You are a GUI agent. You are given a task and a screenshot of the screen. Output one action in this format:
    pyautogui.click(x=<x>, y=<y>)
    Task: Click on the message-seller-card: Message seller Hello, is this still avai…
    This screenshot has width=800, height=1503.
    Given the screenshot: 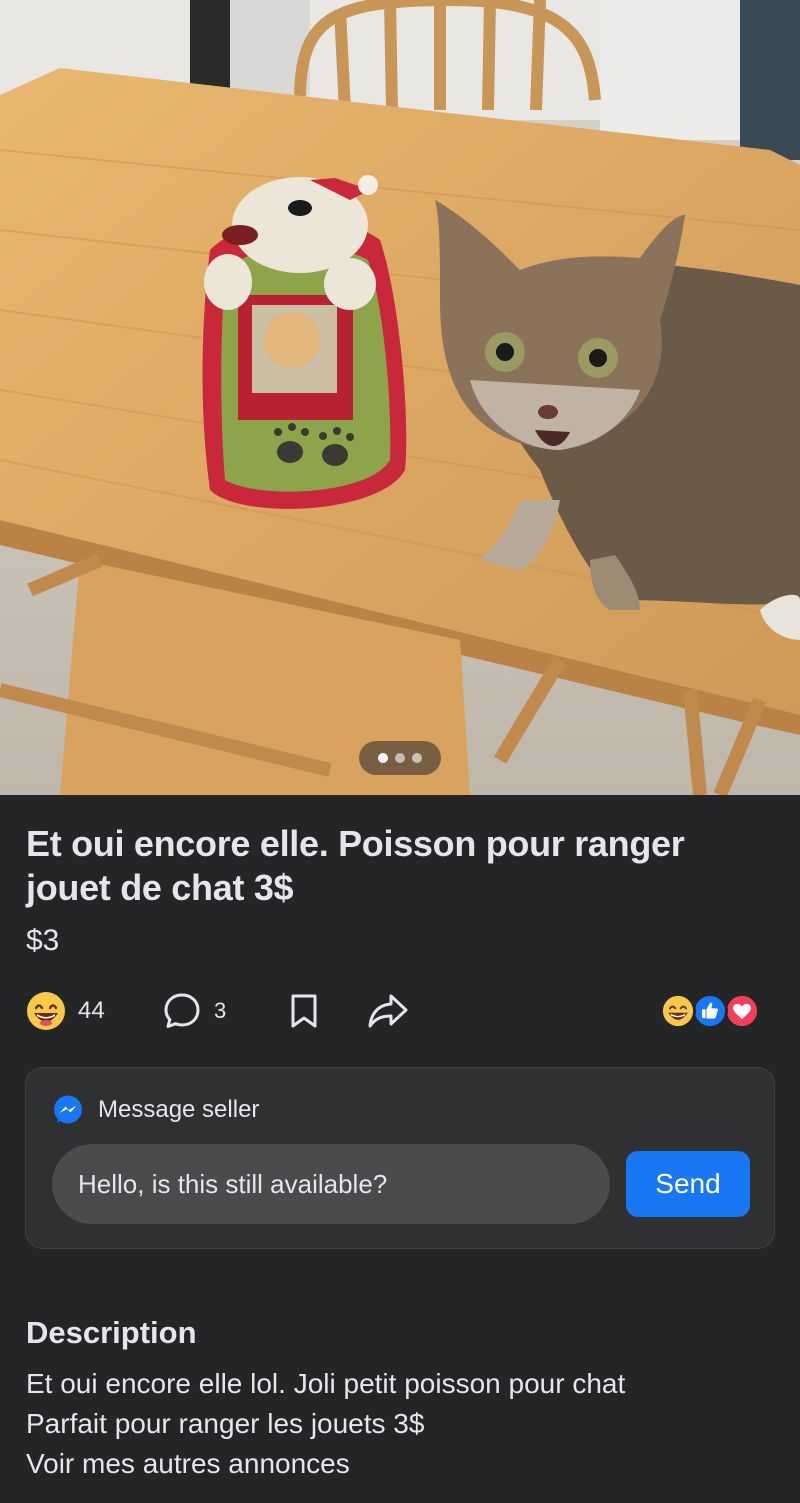 What is the action you would take?
    pyautogui.click(x=400, y=1158)
    